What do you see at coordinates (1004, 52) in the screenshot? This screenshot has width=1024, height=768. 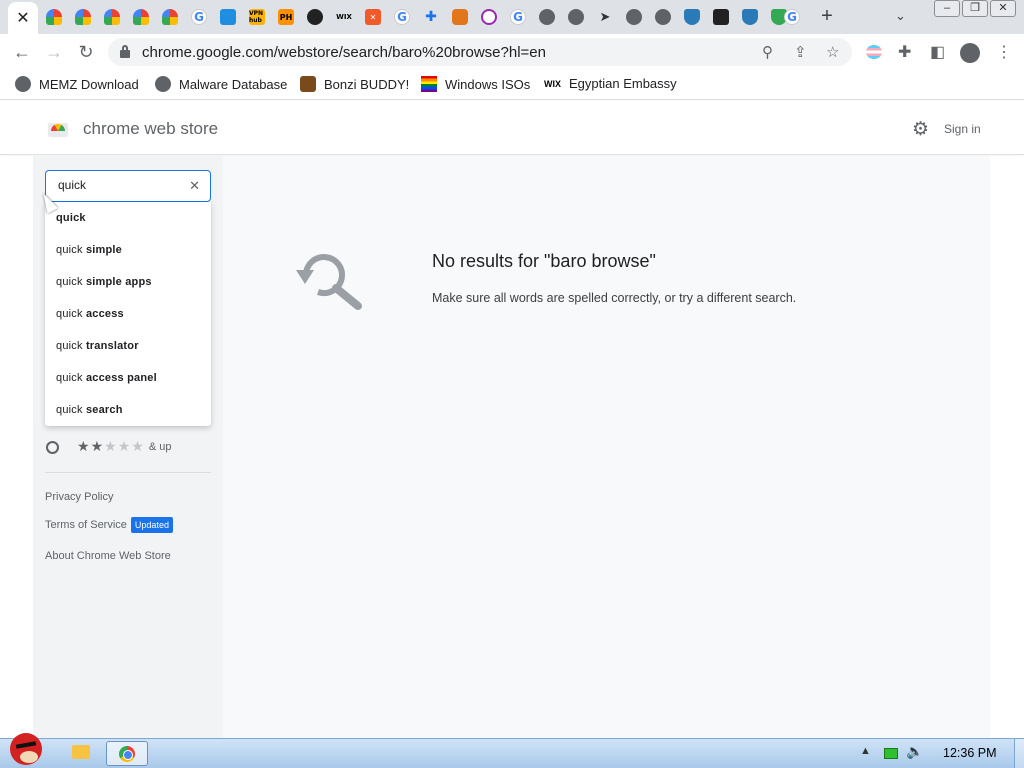 I see `more-menu-icon: ⋮` at bounding box center [1004, 52].